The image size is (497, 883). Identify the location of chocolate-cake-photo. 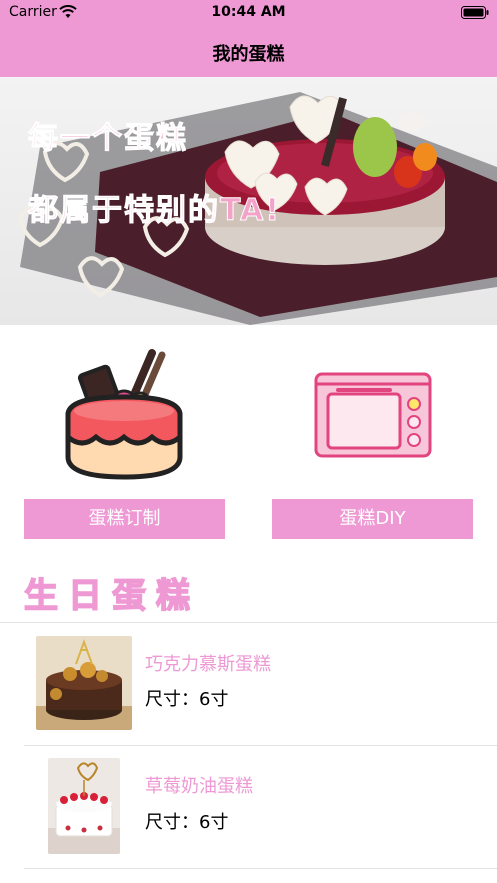
(84, 683).